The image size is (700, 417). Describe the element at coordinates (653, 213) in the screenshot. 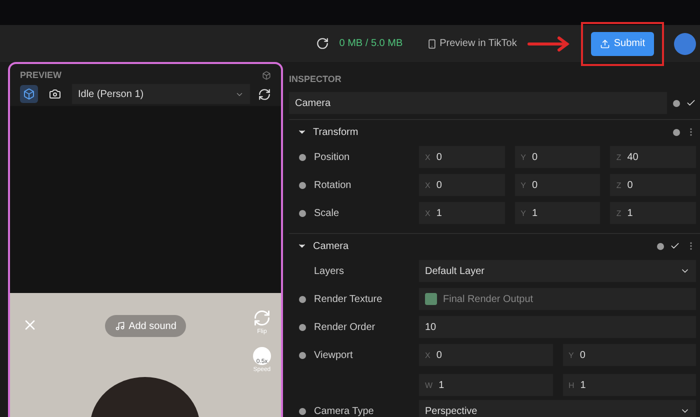

I see `number-field: Z 1` at that location.